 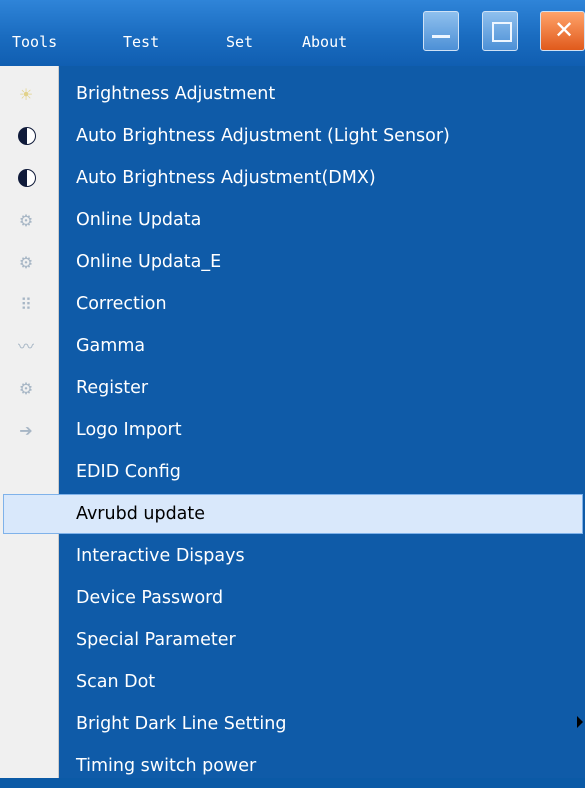 I want to click on menu-bar: Tools Test Set About ✕, so click(x=292, y=33).